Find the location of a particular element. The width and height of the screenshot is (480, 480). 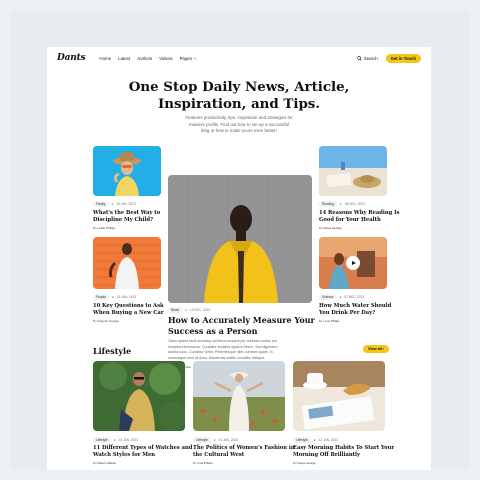

hero-title-line-2: Inspiration, and Tips. is located at coordinates (239, 104).